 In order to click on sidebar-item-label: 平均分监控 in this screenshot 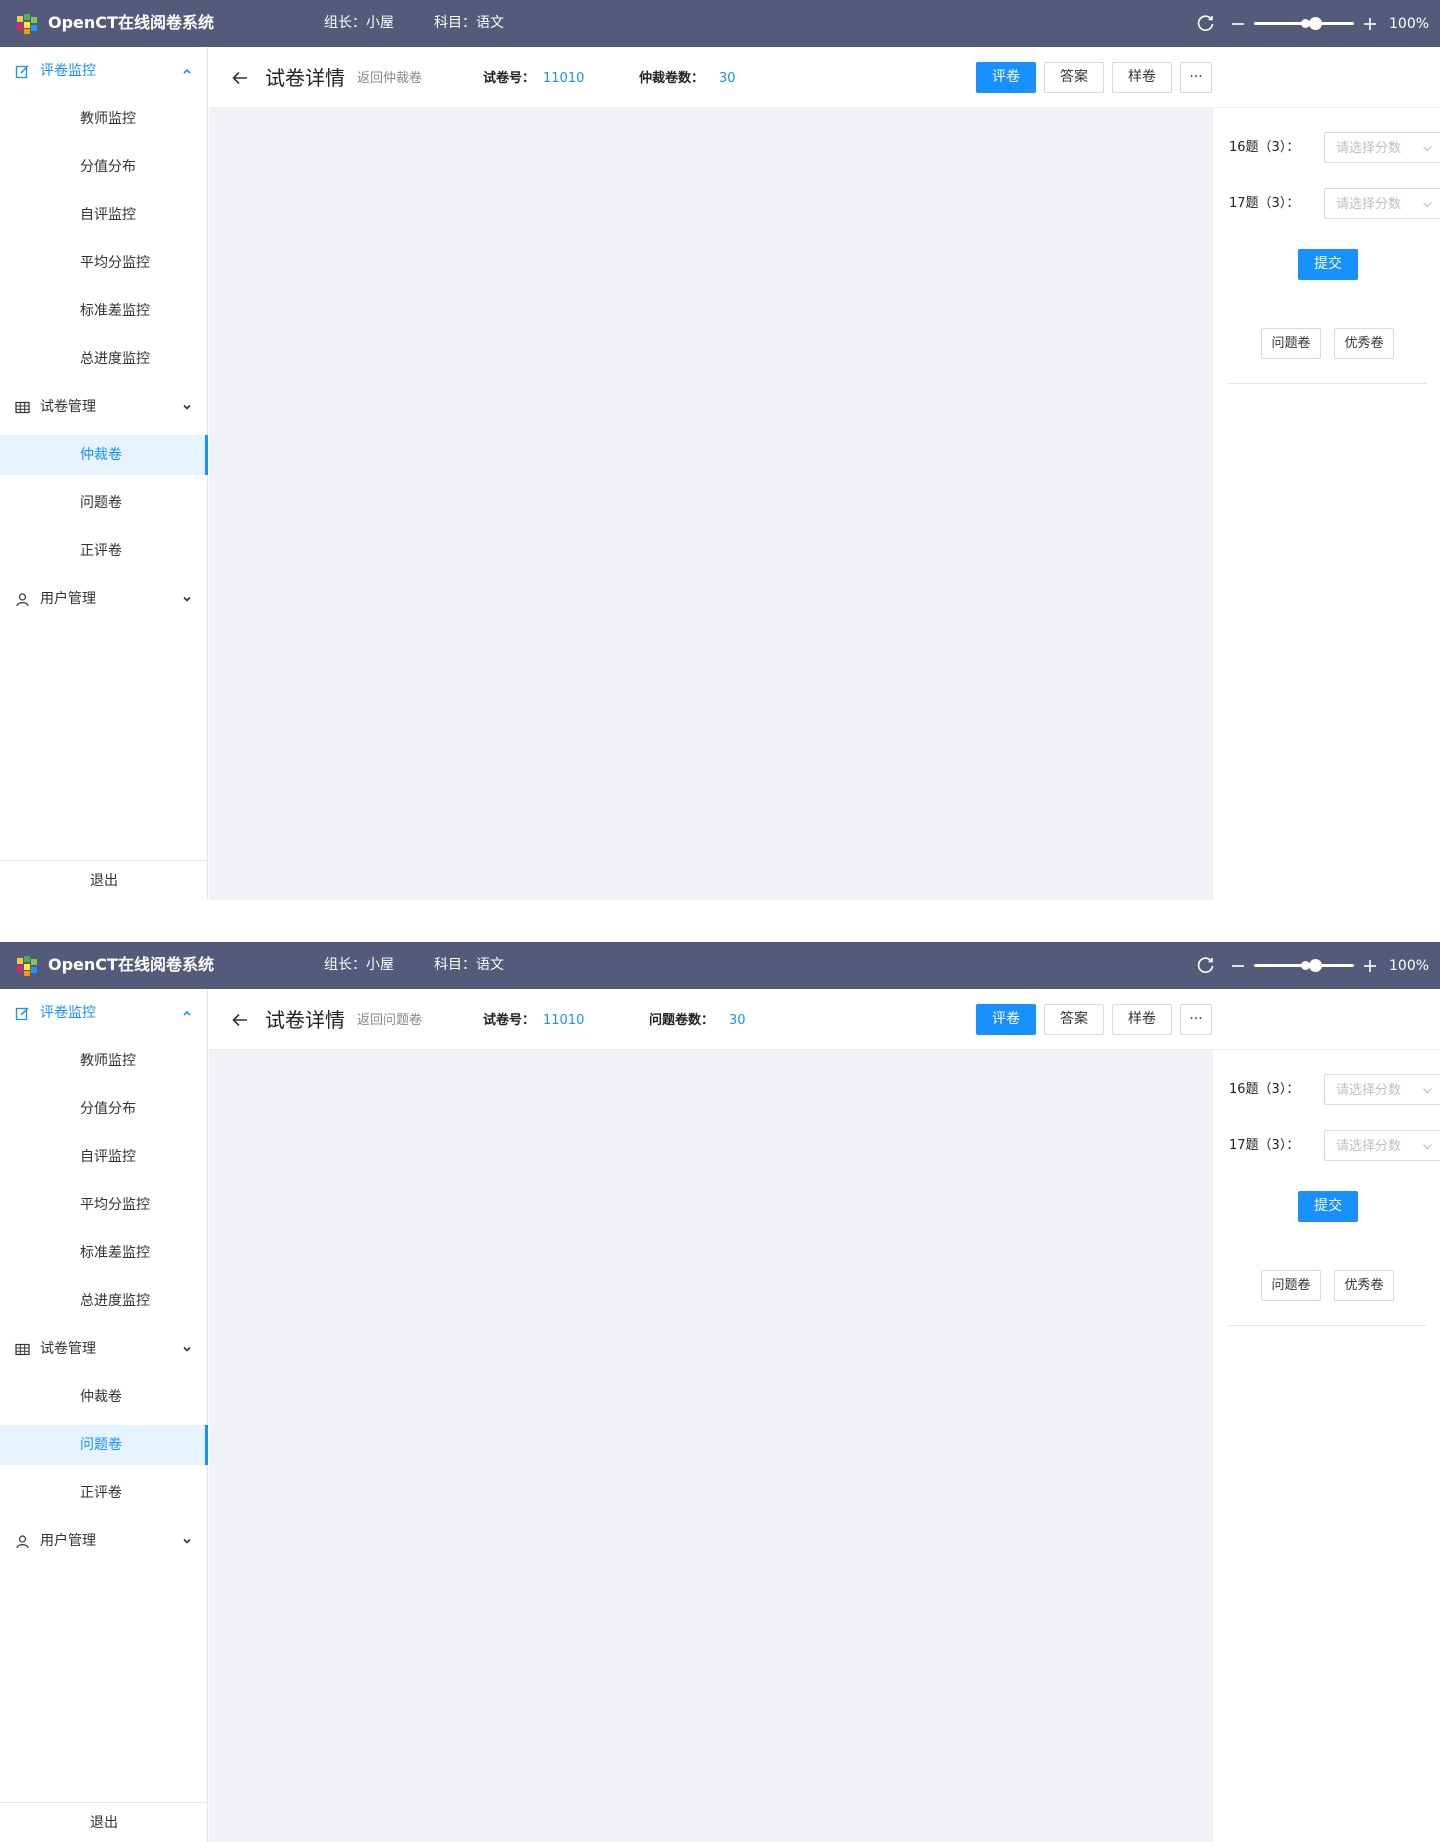, I will do `click(115, 263)`.